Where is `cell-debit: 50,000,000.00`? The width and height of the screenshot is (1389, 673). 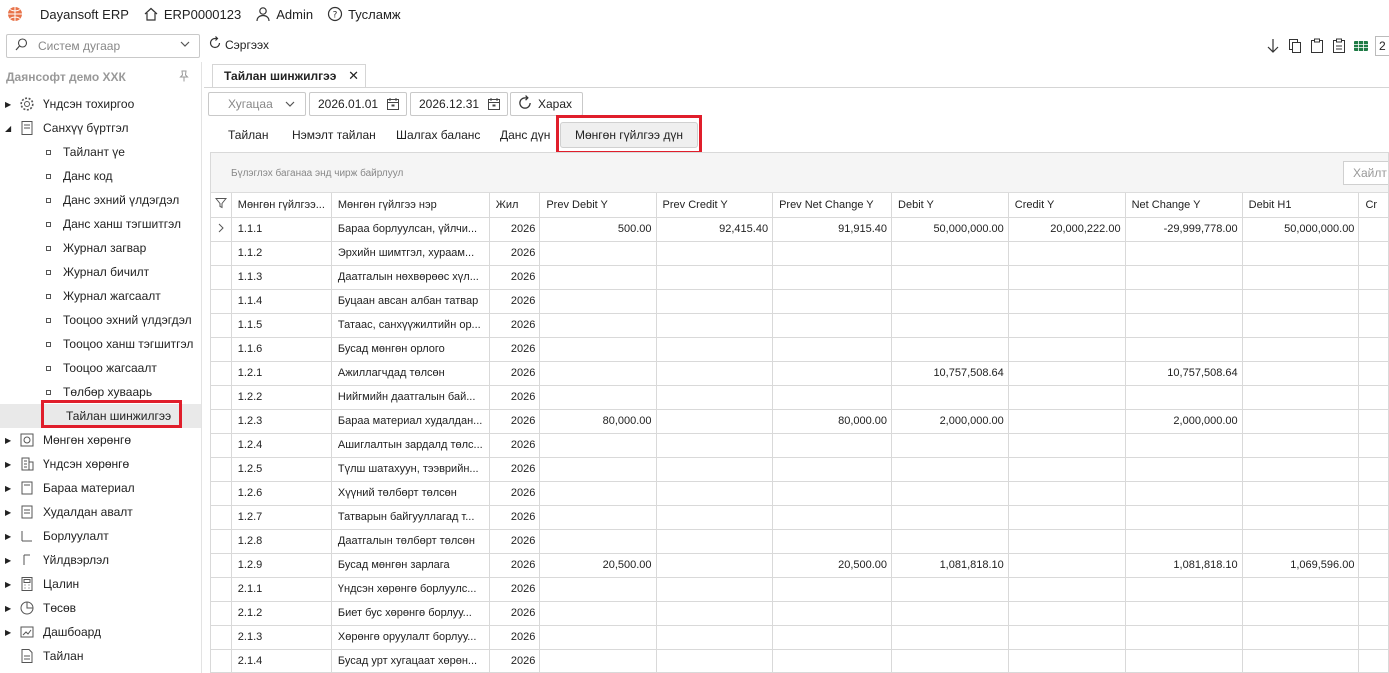 cell-debit: 50,000,000.00 is located at coordinates (950, 229).